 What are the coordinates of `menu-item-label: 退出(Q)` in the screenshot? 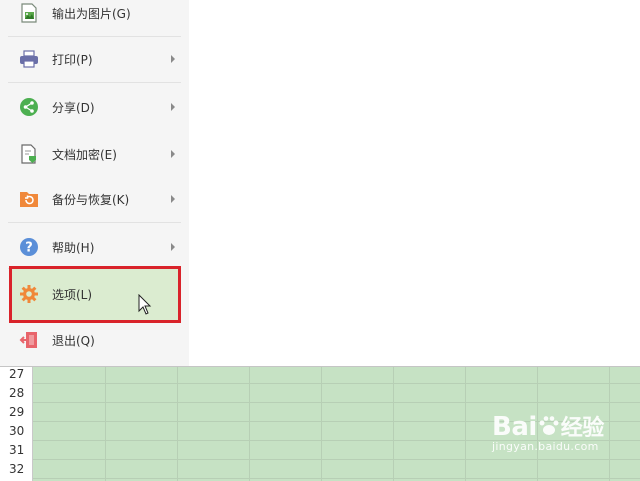 It's located at (73, 340).